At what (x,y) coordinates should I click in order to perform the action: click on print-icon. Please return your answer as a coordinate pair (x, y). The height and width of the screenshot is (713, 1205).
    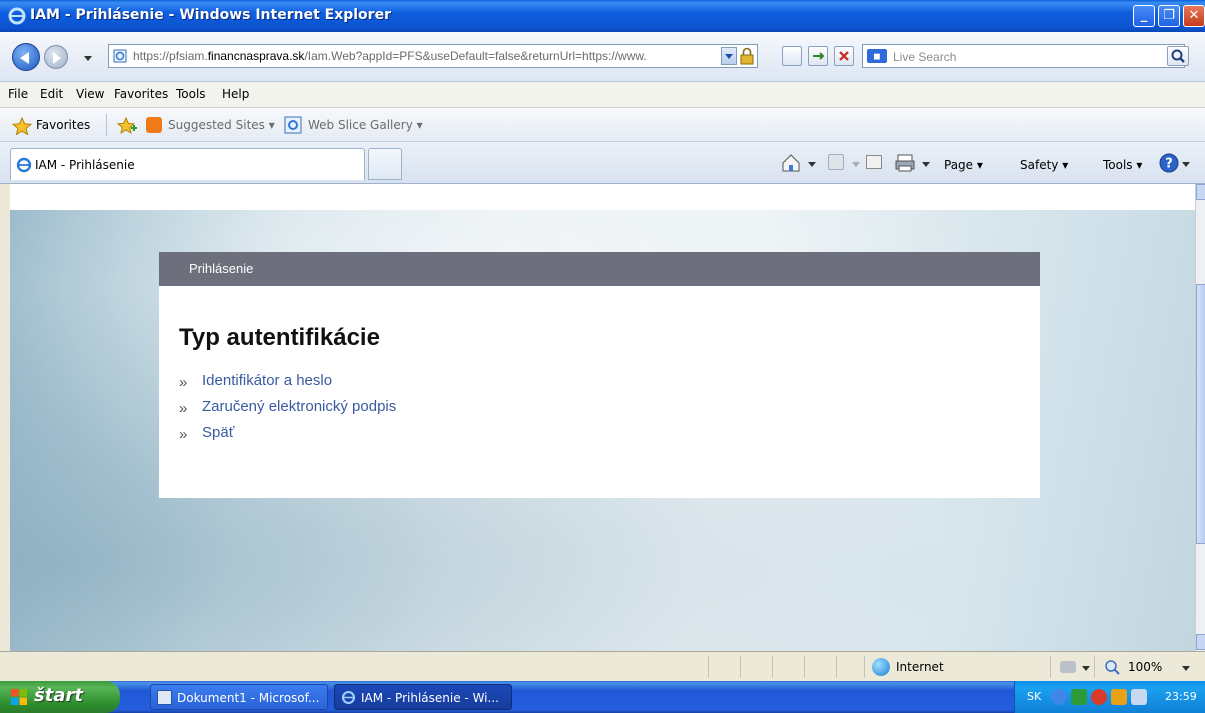
    Looking at the image, I should click on (905, 163).